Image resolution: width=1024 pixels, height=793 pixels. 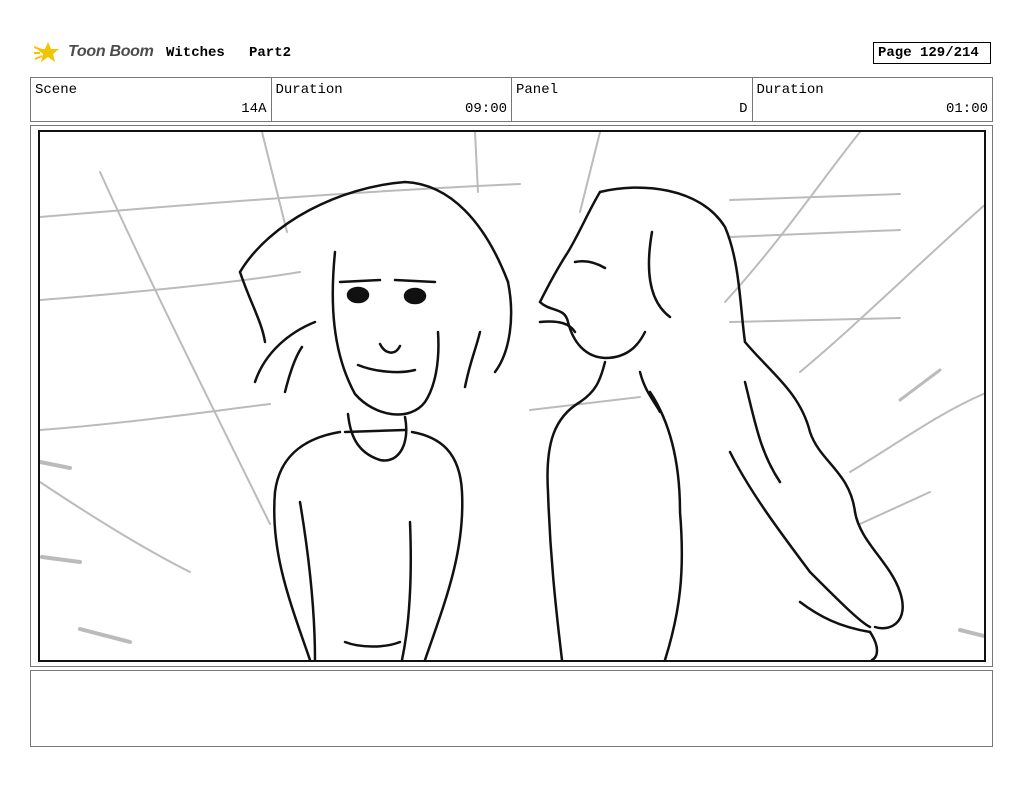 What do you see at coordinates (537, 90) in the screenshot?
I see `panel-label: Panel` at bounding box center [537, 90].